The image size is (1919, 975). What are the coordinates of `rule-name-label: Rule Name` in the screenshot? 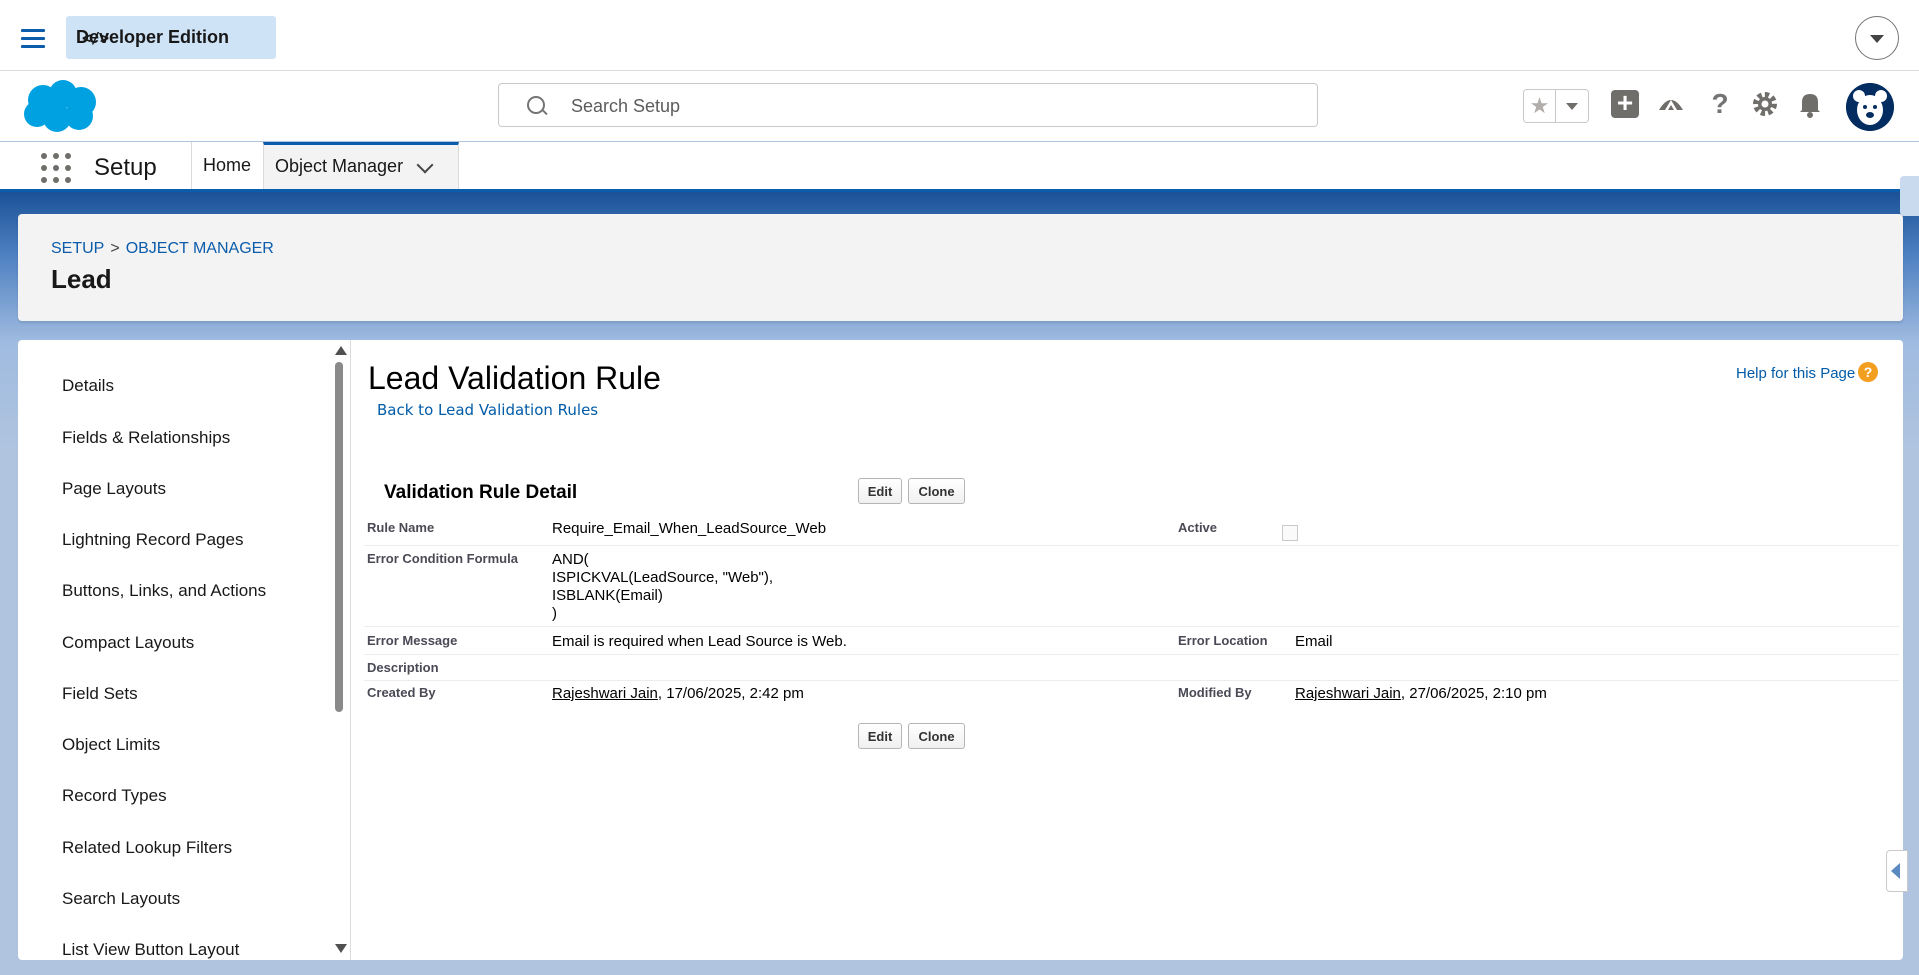 It's located at (401, 527).